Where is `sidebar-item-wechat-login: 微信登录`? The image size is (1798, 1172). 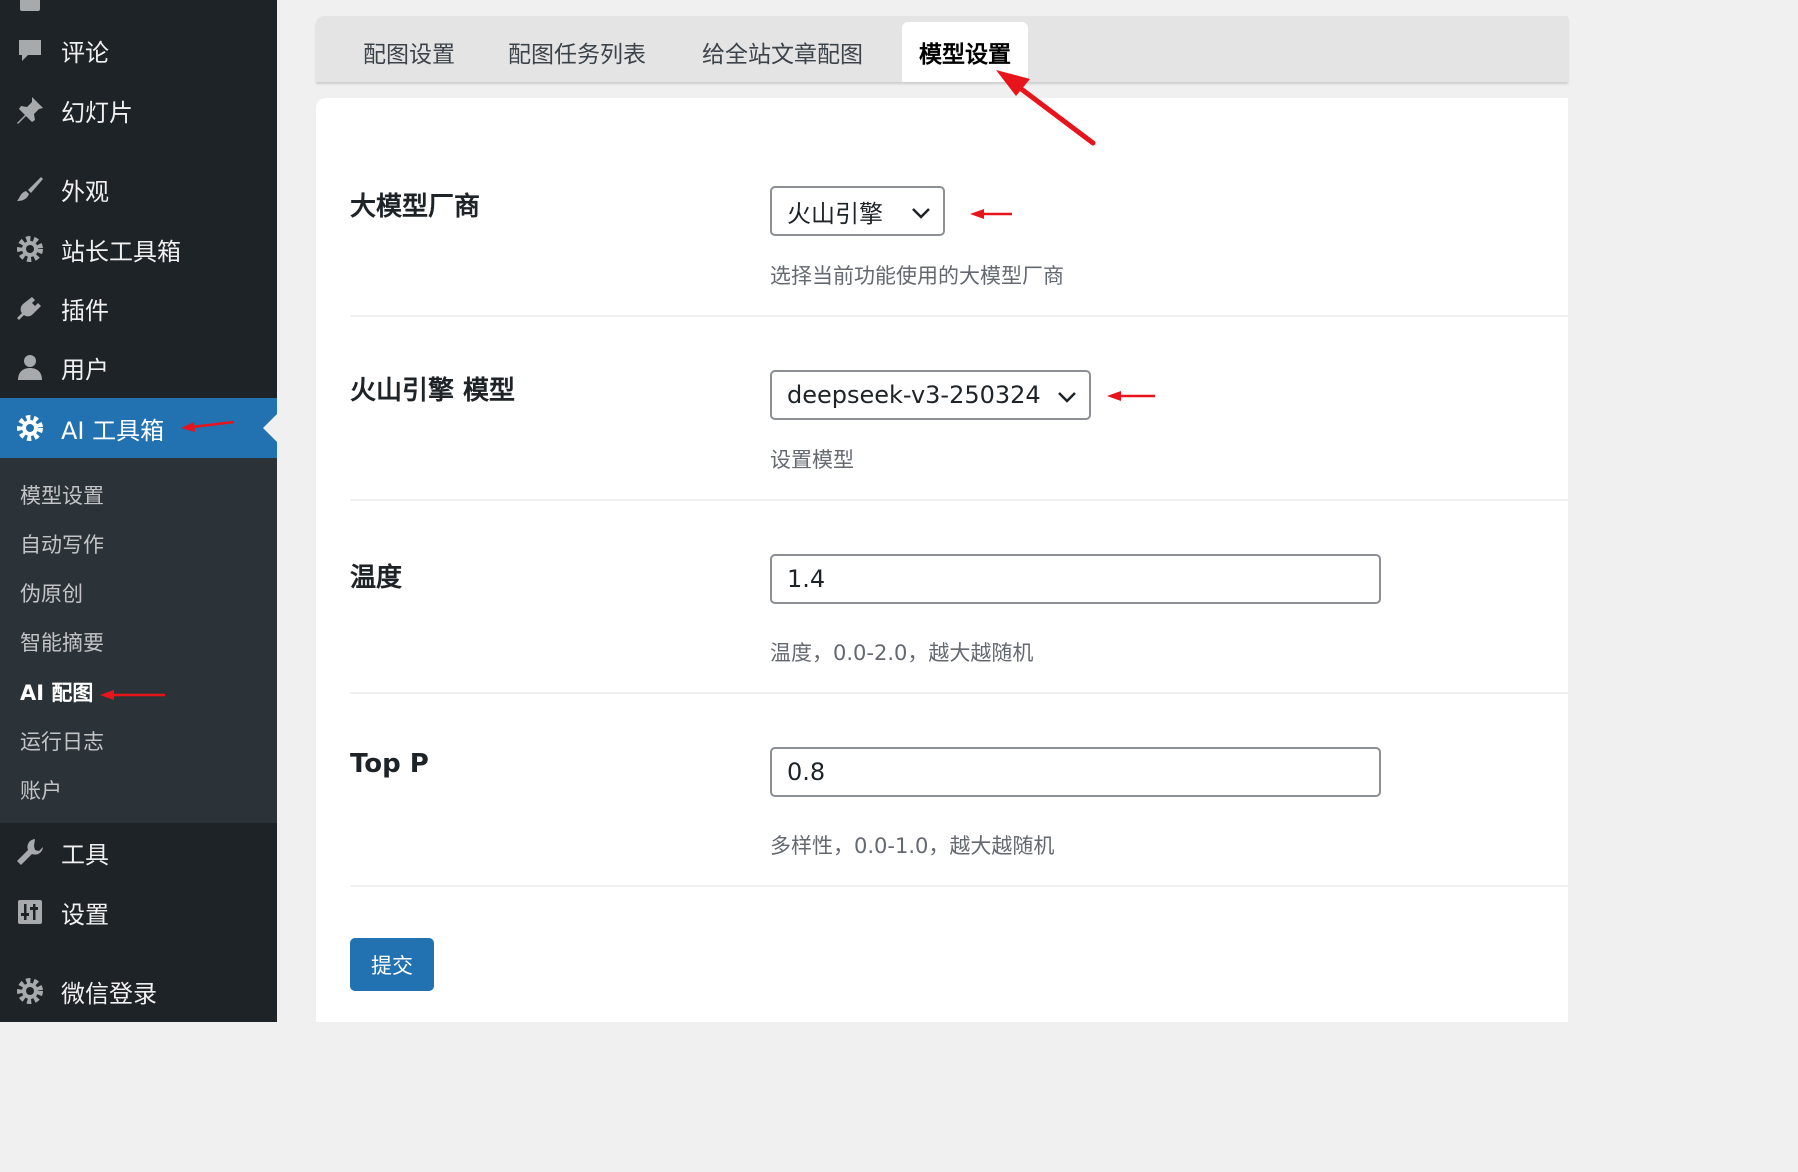 sidebar-item-wechat-login: 微信登录 is located at coordinates (138, 991).